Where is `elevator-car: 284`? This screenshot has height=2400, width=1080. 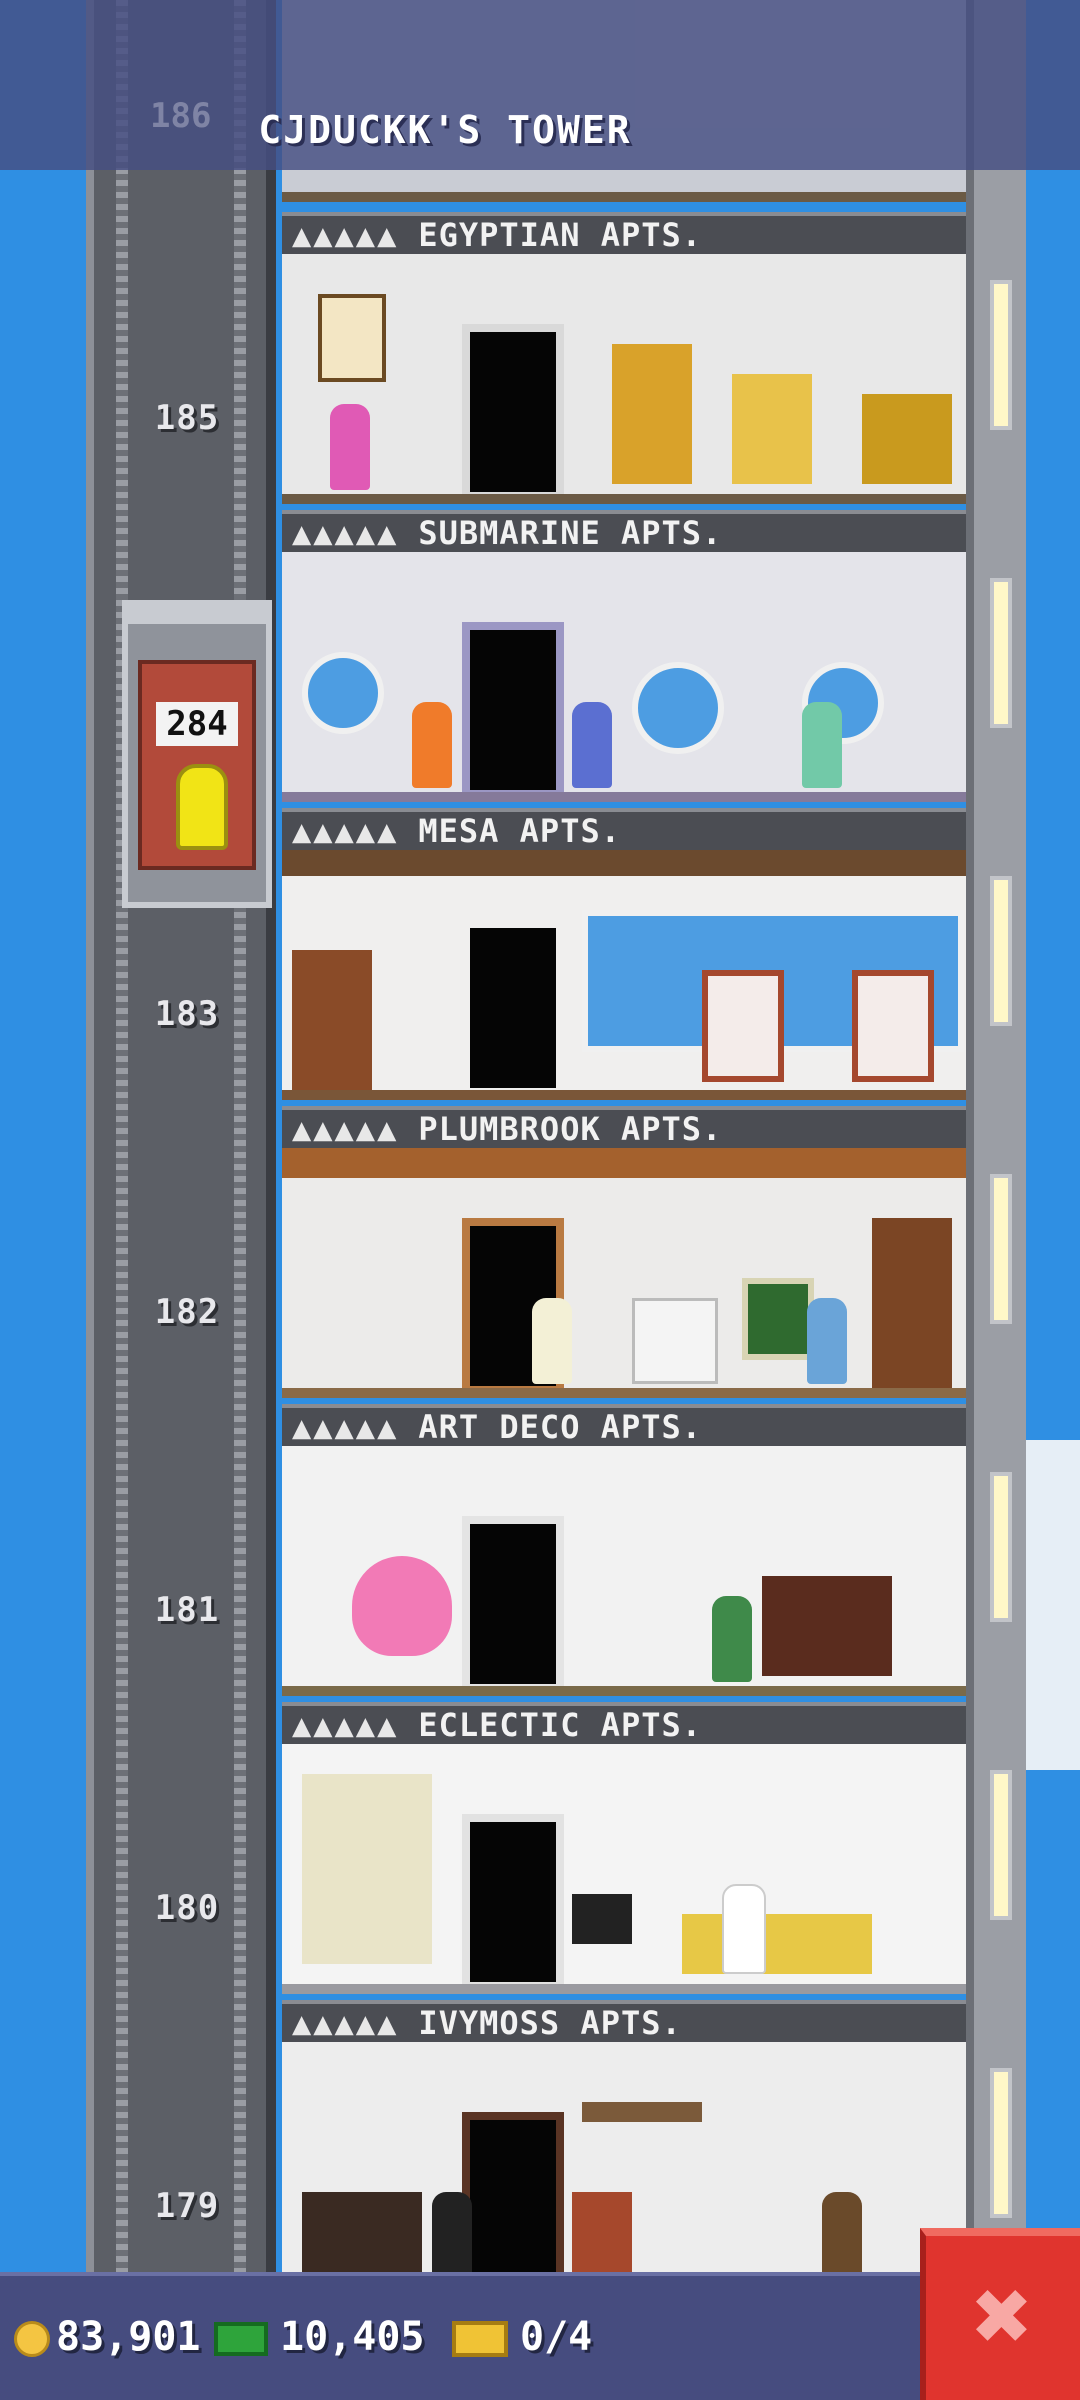
elevator-car: 284 is located at coordinates (197, 754).